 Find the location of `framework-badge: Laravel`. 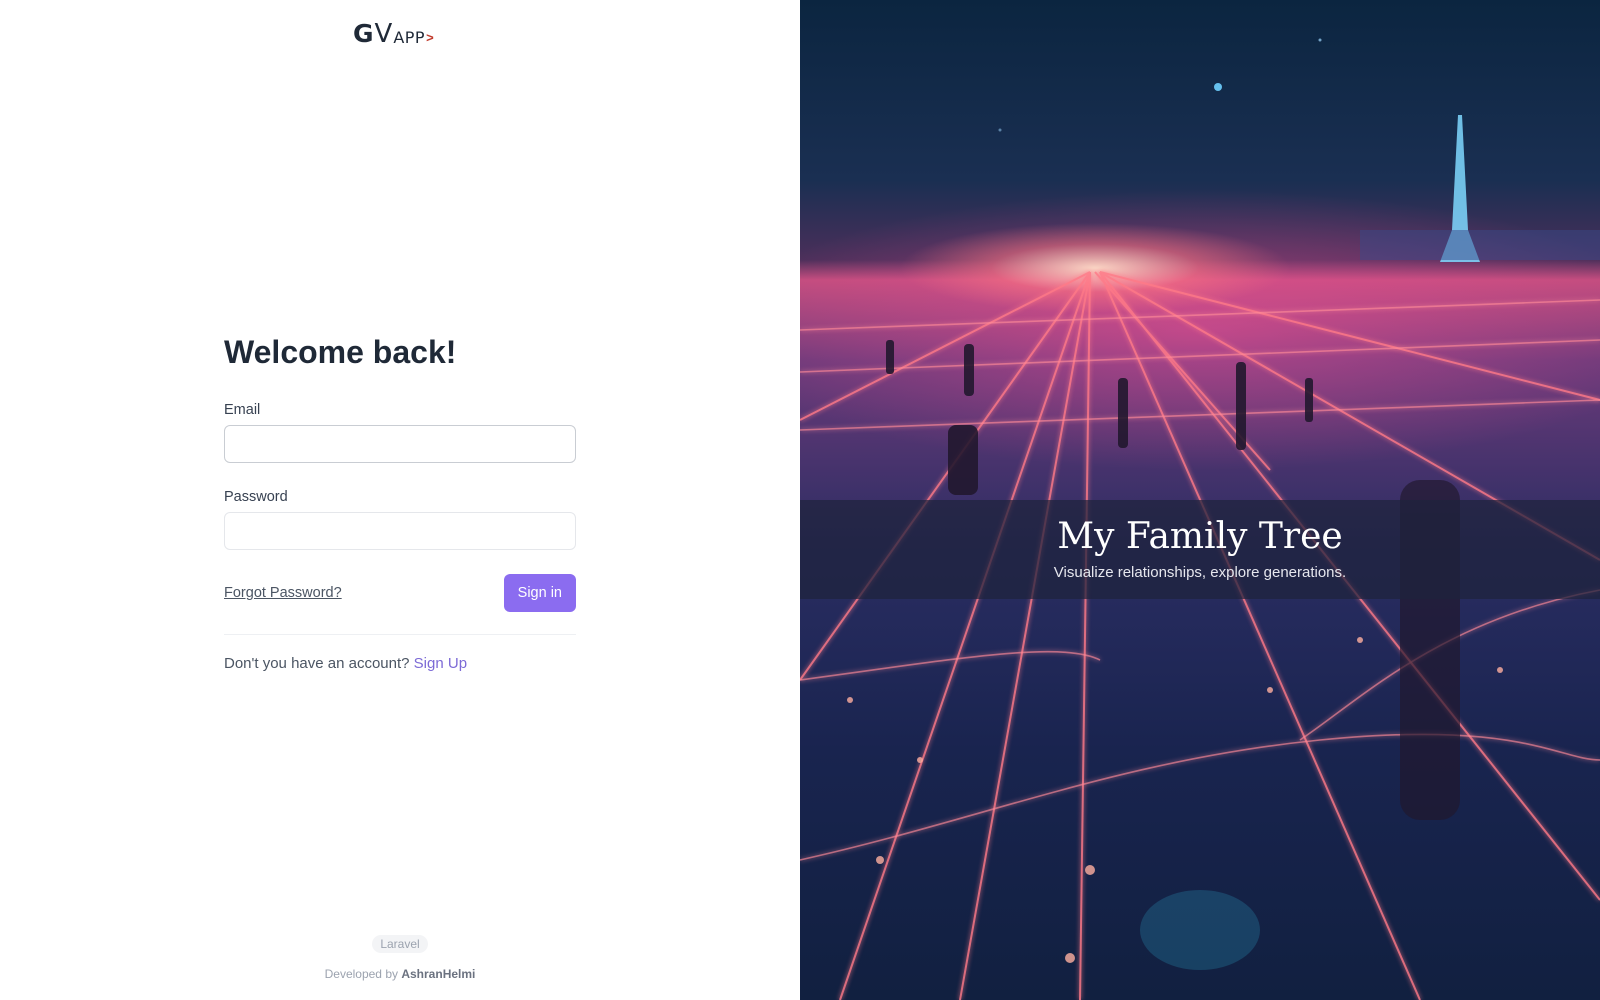

framework-badge: Laravel is located at coordinates (400, 944).